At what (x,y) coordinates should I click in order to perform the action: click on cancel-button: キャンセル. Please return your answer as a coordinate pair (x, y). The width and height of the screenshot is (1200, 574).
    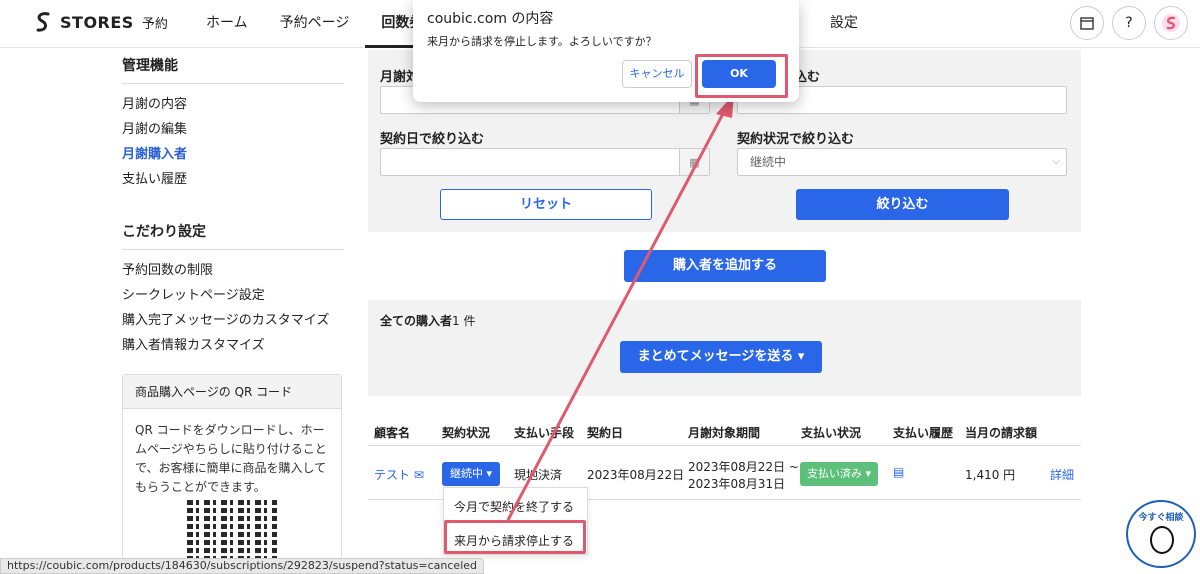
    Looking at the image, I should click on (657, 74).